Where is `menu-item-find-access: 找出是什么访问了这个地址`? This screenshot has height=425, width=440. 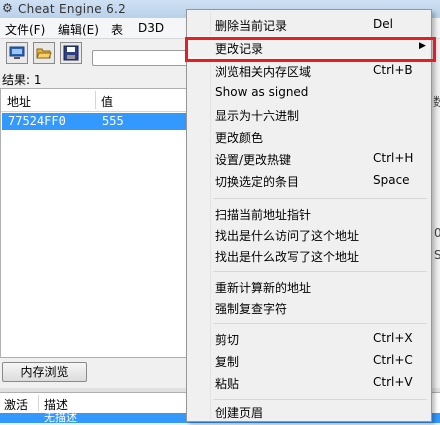 menu-item-find-access: 找出是什么访问了这个地址 is located at coordinates (309, 235).